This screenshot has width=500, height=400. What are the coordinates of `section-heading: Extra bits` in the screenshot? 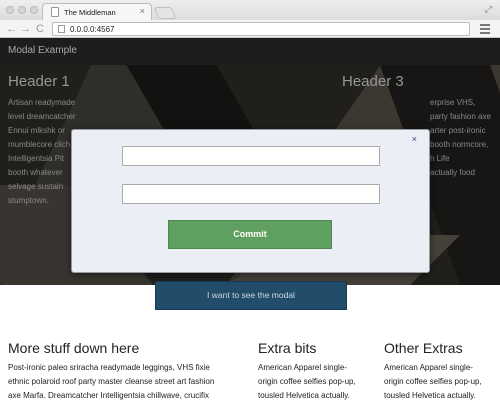 It's located at (287, 348).